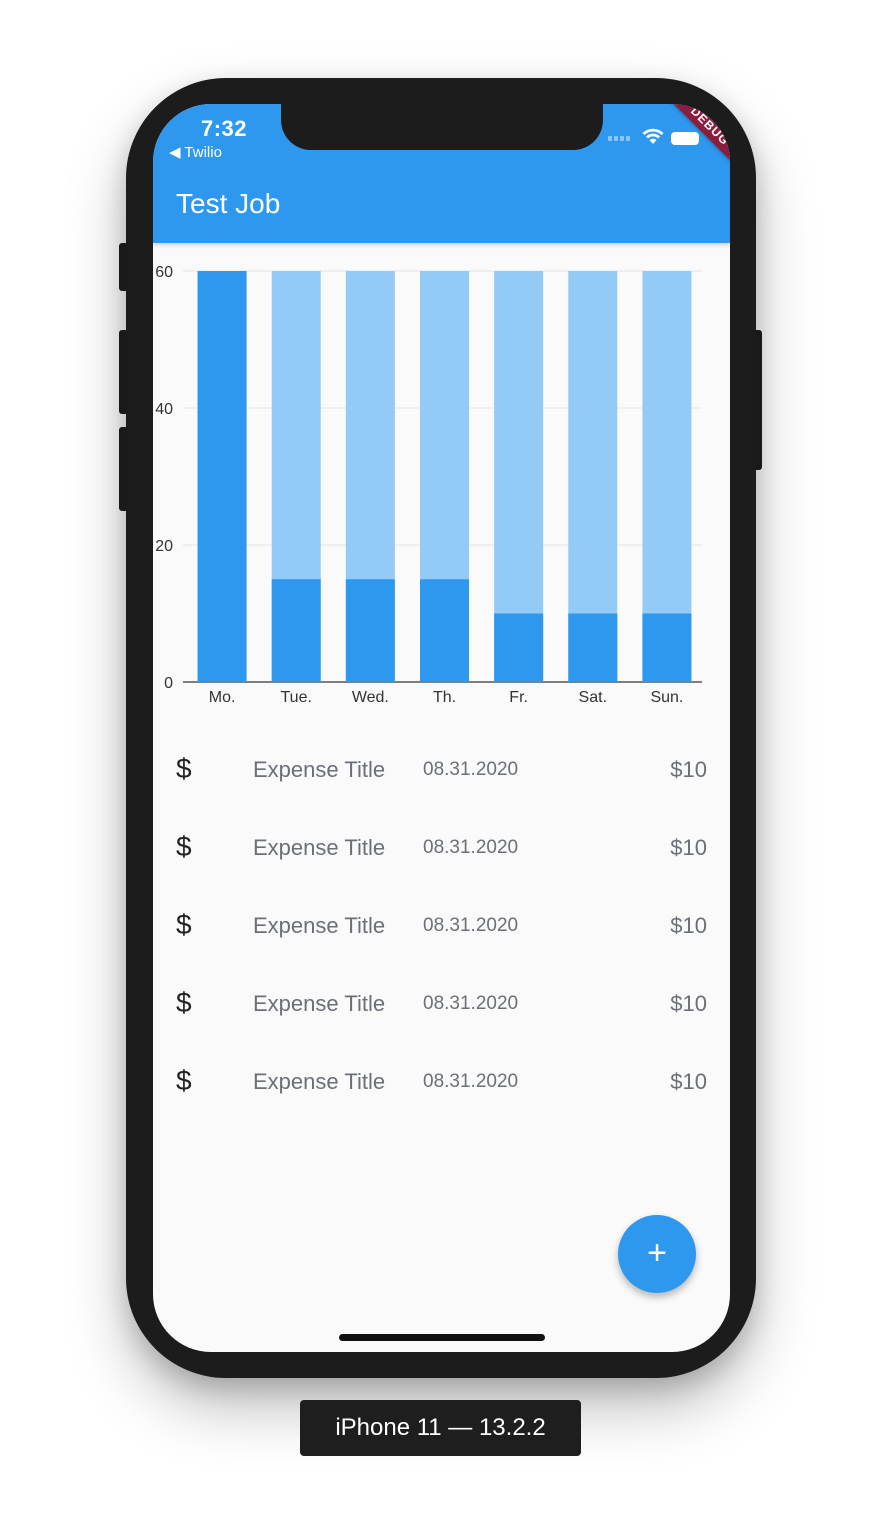 The image size is (882, 1528). I want to click on x-tick-label: Th., so click(444, 697).